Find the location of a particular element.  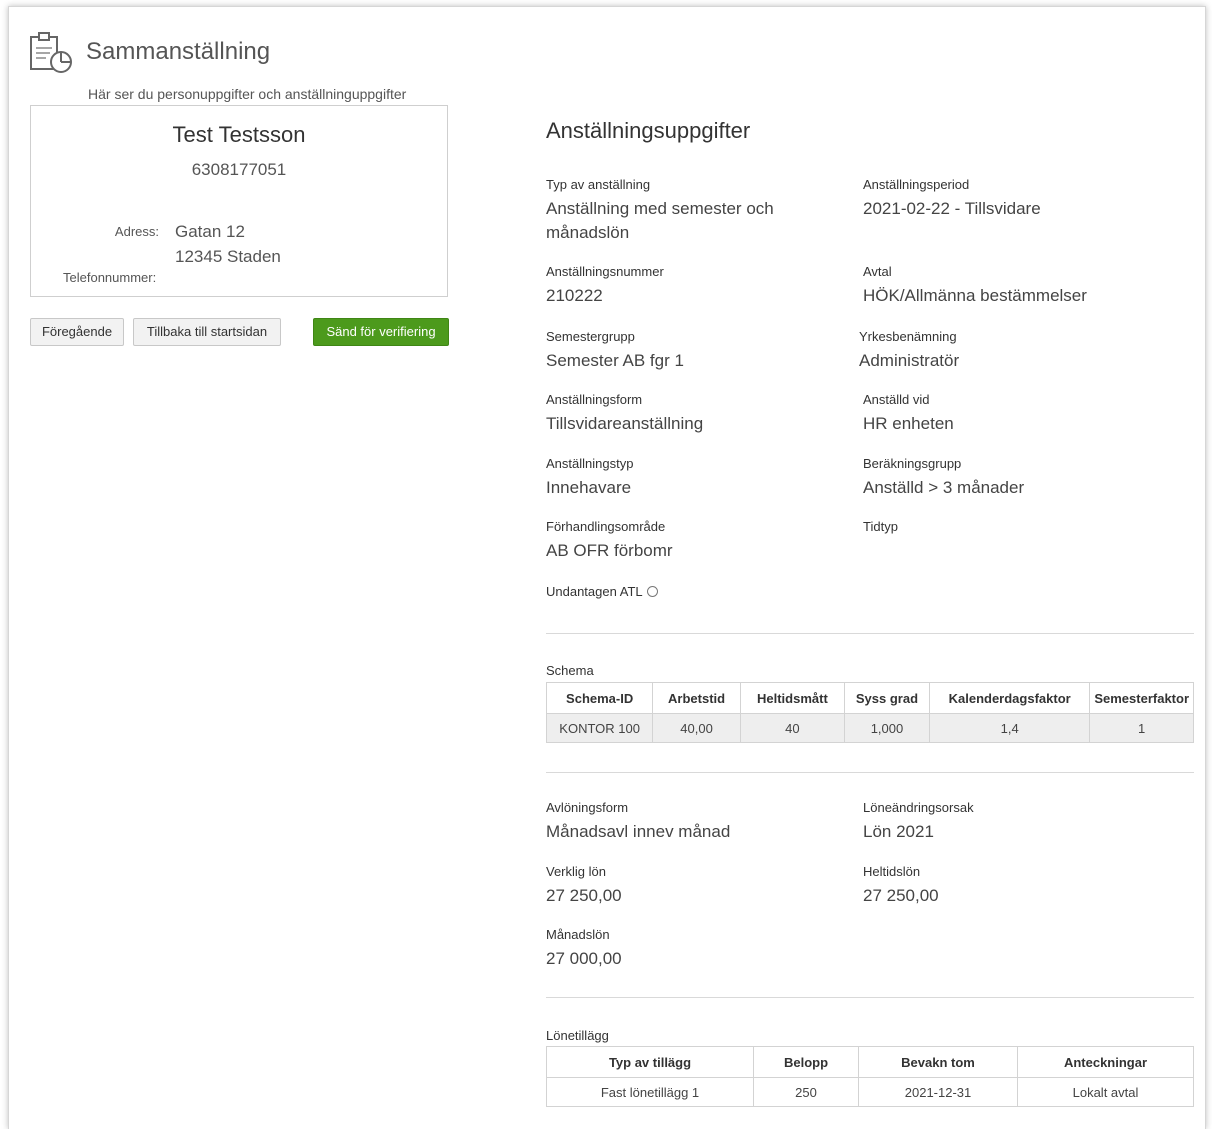

table-row: KONTOR 100 40,00 40 1,000 1,4 1 is located at coordinates (869, 728).